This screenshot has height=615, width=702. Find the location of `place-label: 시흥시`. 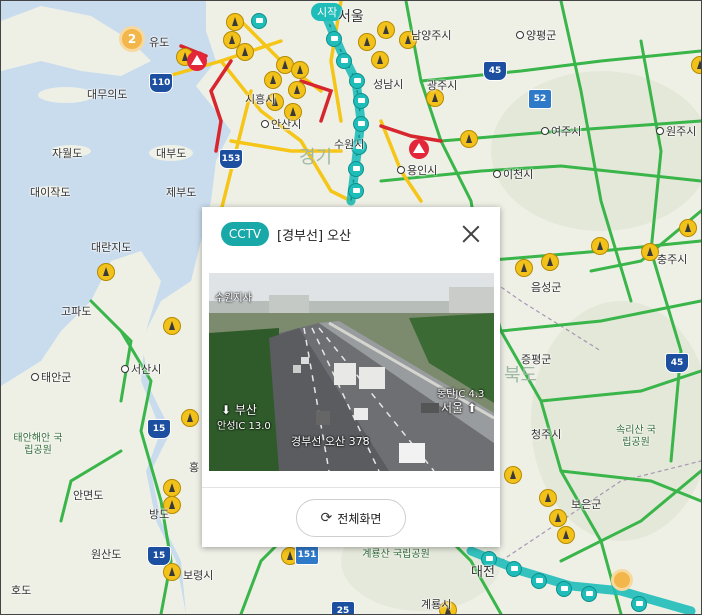

place-label: 시흥시 is located at coordinates (260, 99).